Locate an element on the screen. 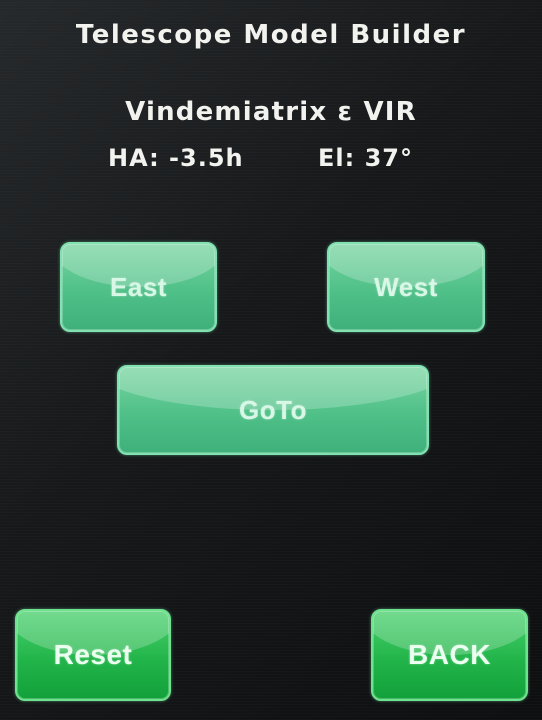 This screenshot has height=720, width=542. page-title: Telescope Model Builder is located at coordinates (271, 35).